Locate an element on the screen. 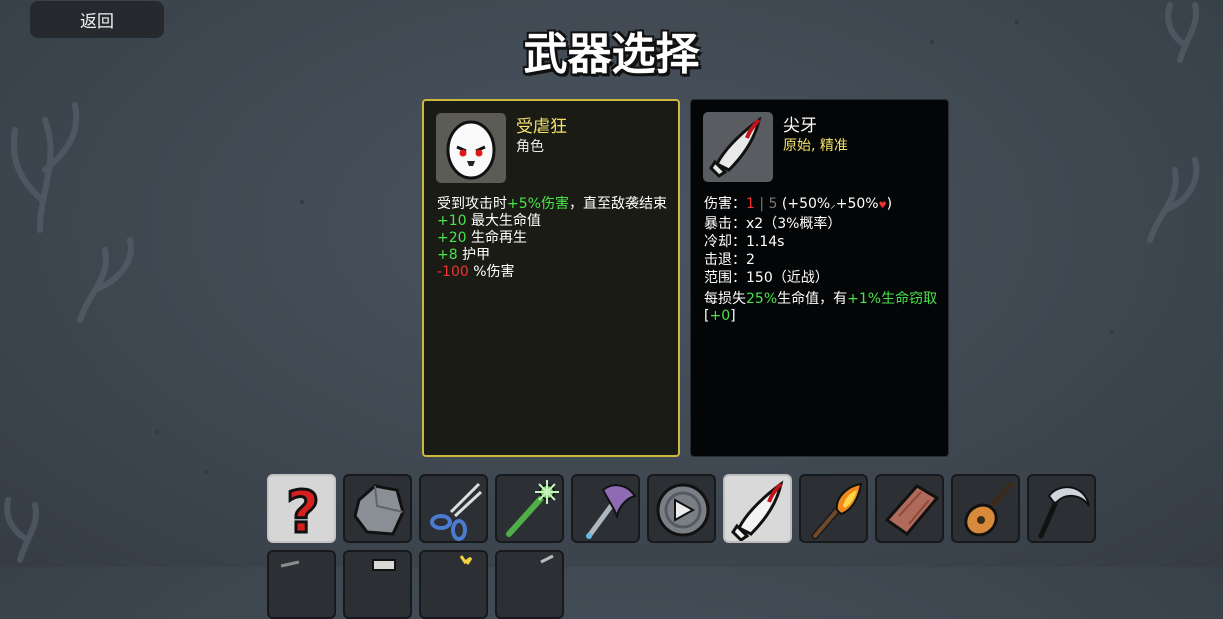  weapon-slot-sickle is located at coordinates (1061, 508).